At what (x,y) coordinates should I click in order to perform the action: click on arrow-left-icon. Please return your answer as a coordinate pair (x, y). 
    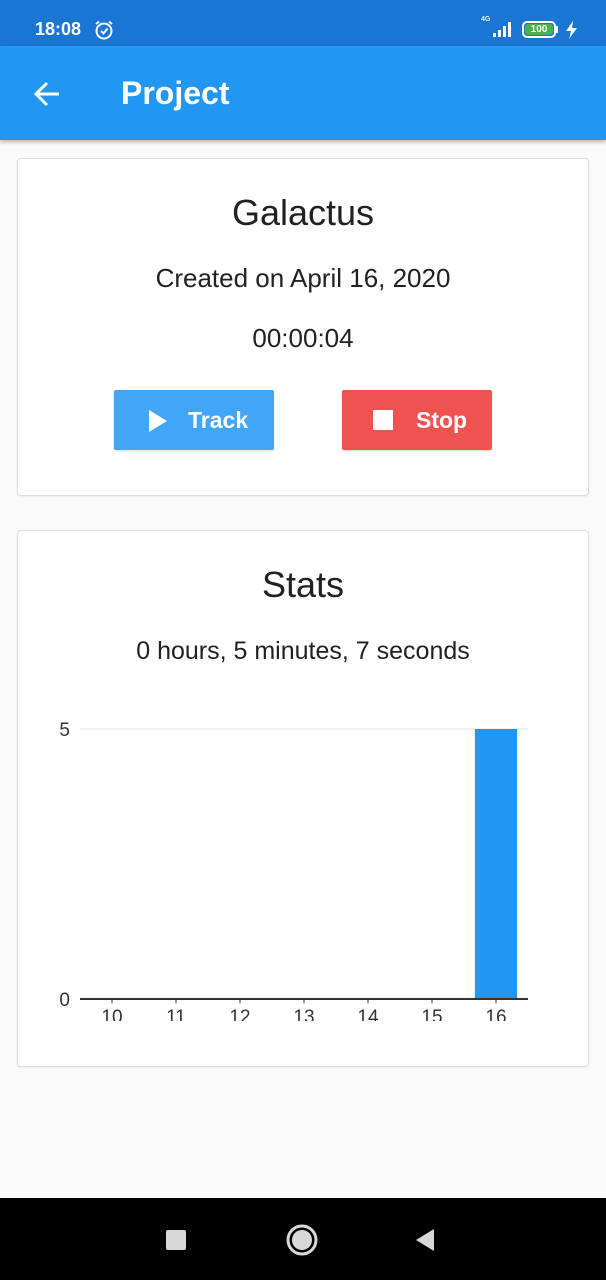
    Looking at the image, I should click on (46, 94).